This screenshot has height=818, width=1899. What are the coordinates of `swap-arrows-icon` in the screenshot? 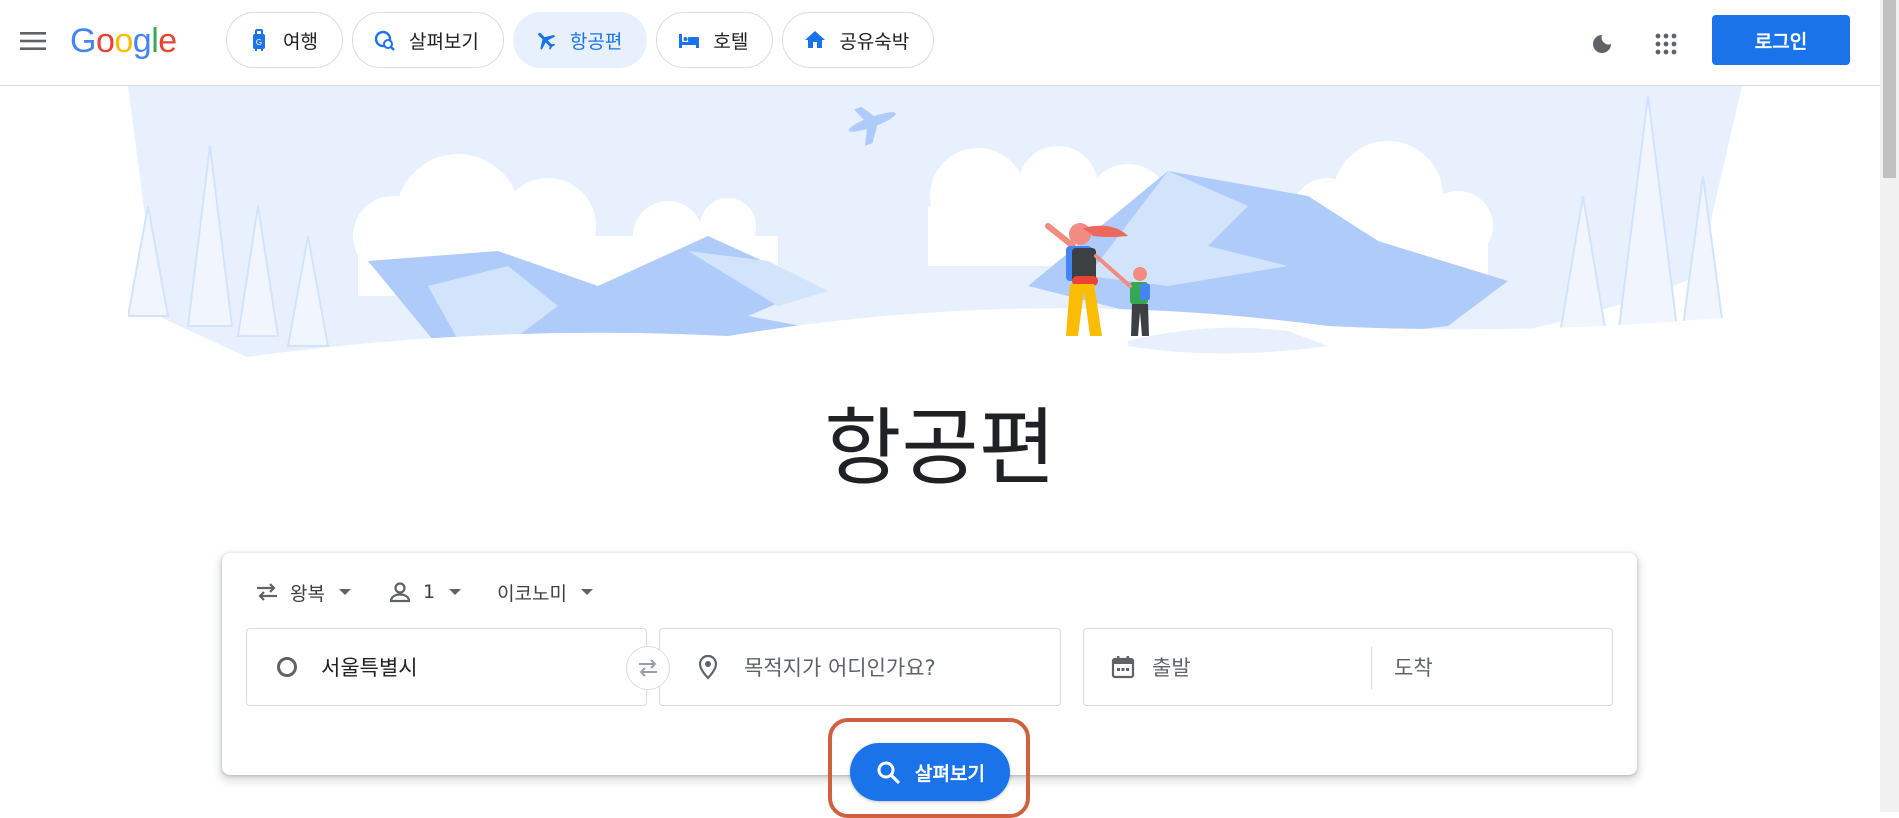 It's located at (267, 592).